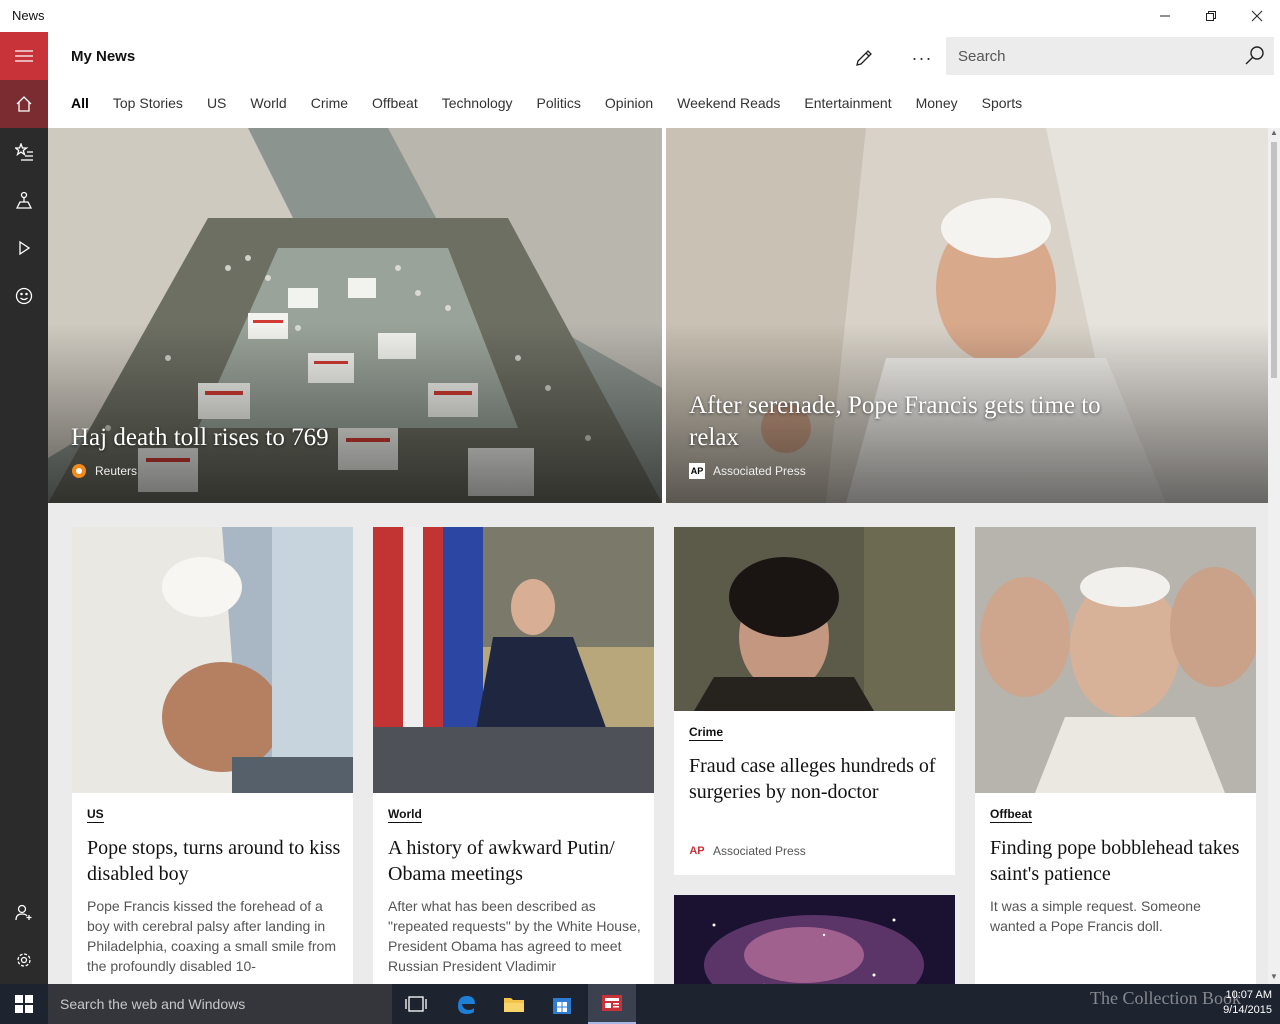 This screenshot has width=1280, height=1024. I want to click on nav-interests-button, so click(24, 152).